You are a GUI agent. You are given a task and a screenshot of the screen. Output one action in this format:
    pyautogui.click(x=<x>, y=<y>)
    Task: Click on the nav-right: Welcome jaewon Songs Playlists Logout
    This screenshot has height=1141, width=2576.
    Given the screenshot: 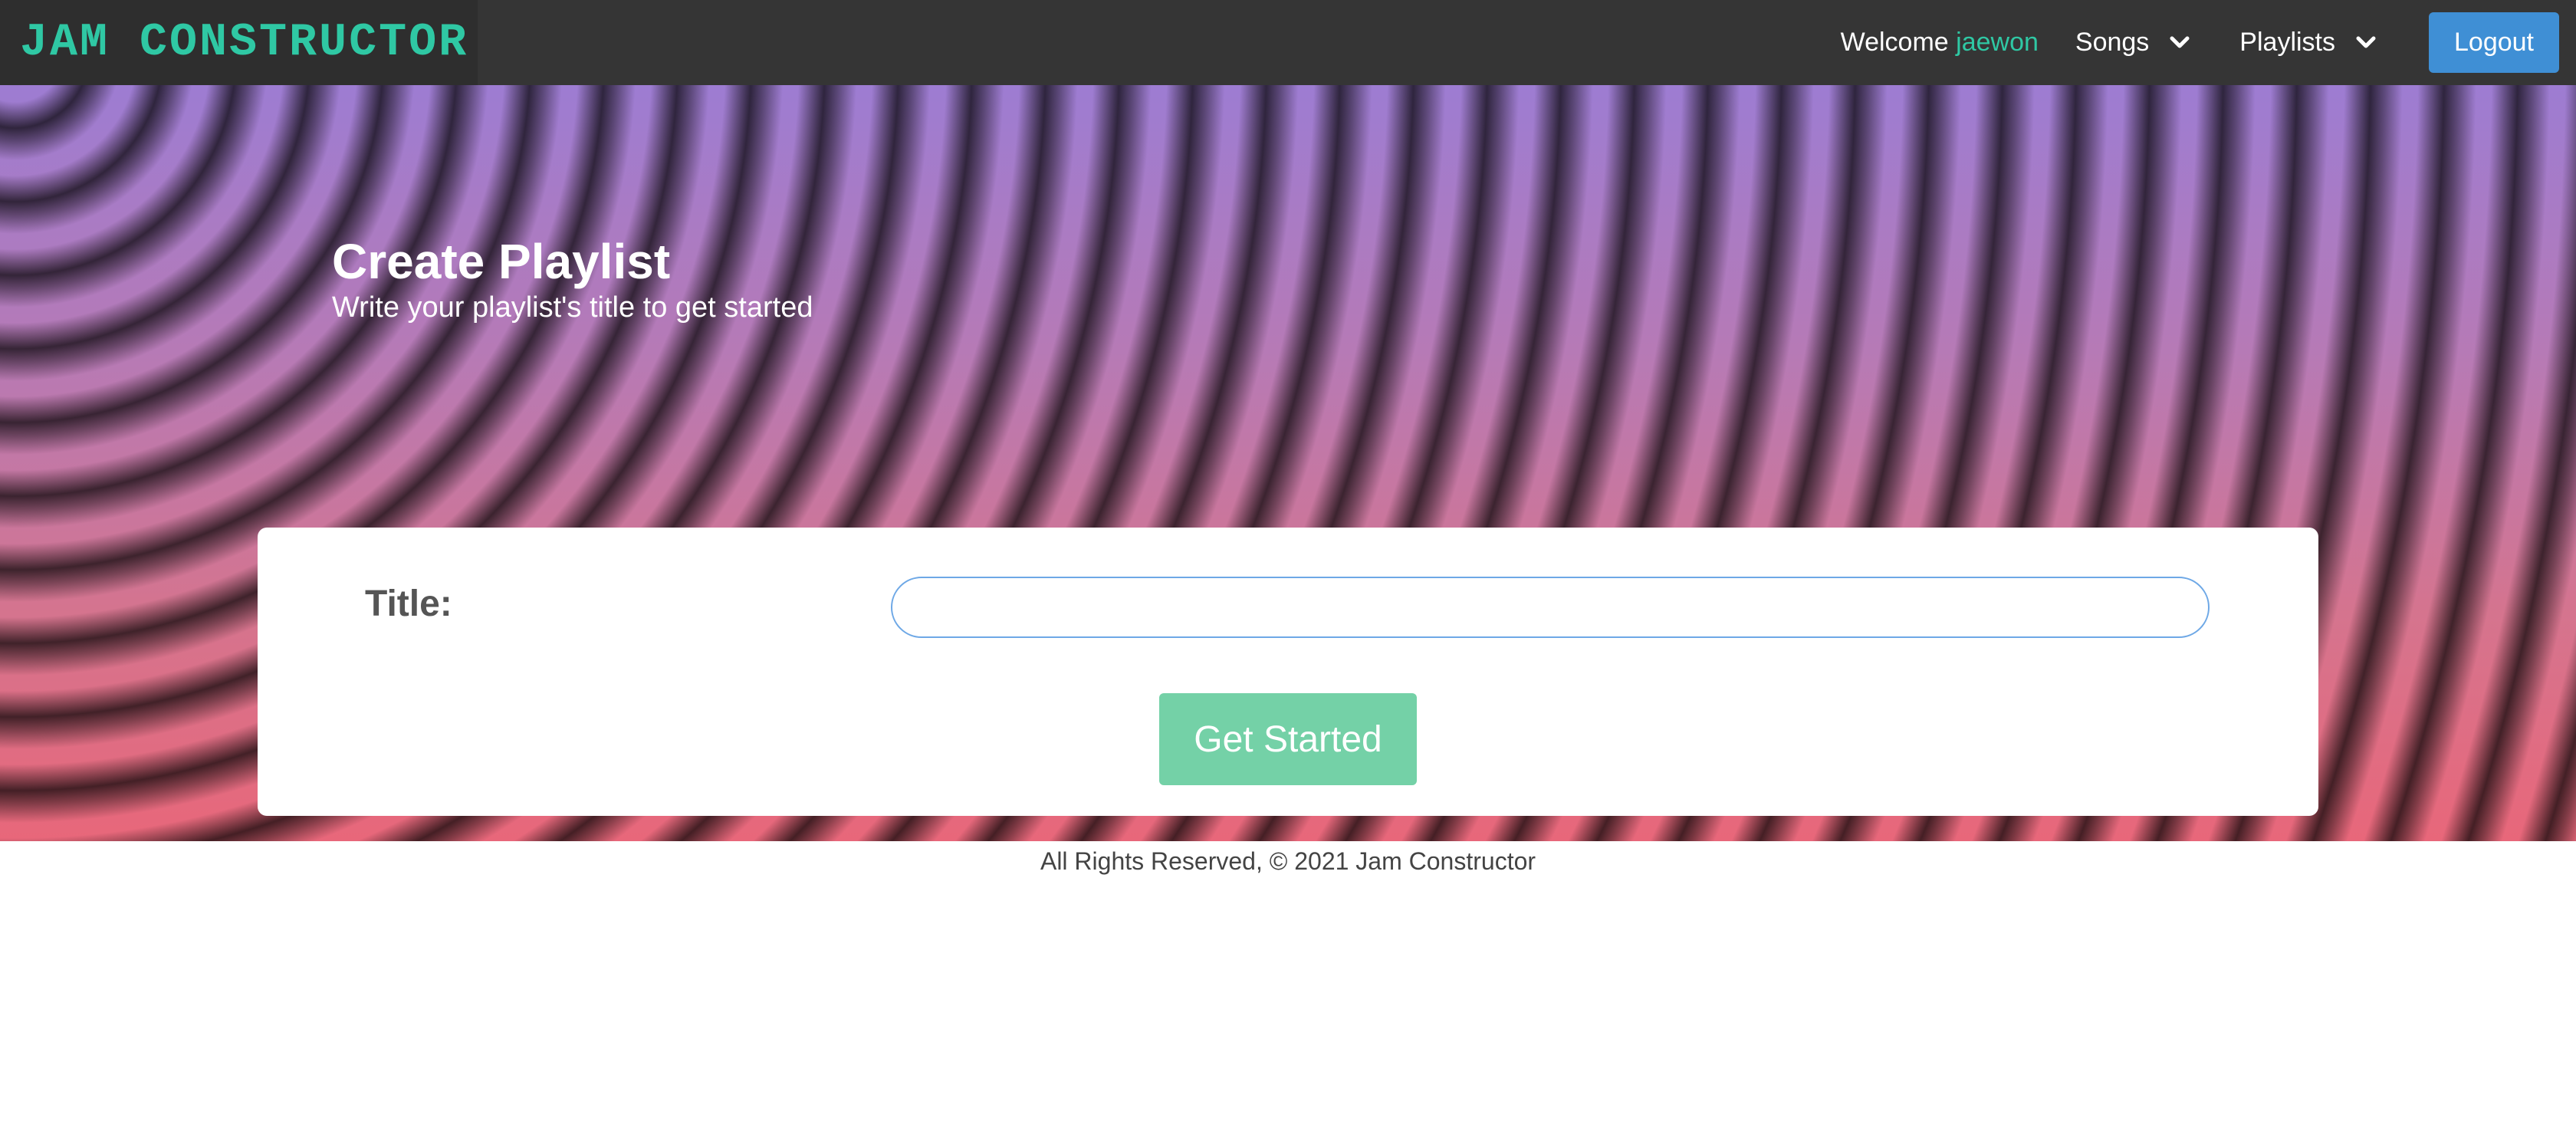 What is the action you would take?
    pyautogui.click(x=2208, y=43)
    